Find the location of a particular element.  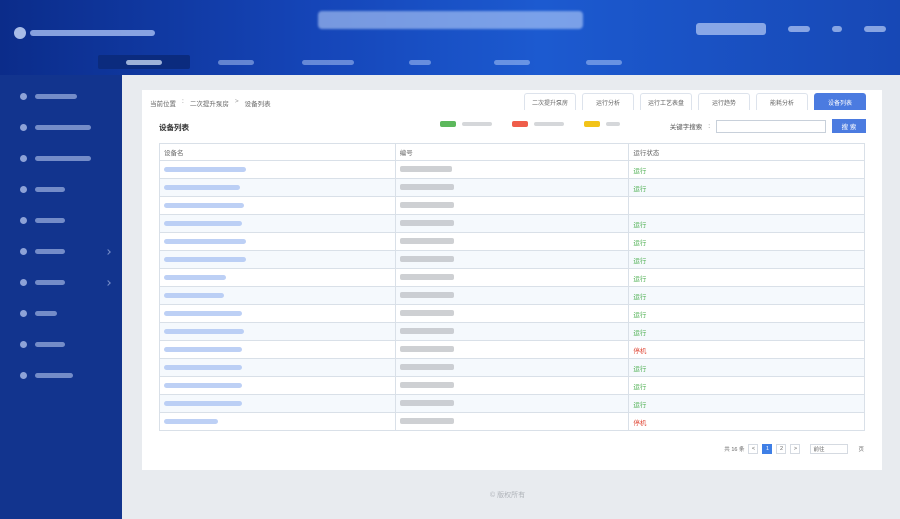

pagination-jump-input: 前往 is located at coordinates (829, 449).